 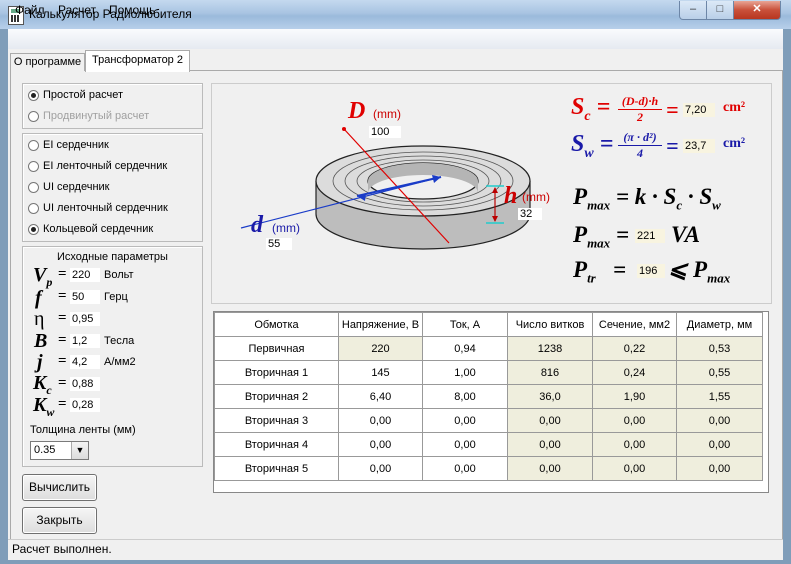 I want to click on cell-section: 0,22, so click(x=634, y=348).